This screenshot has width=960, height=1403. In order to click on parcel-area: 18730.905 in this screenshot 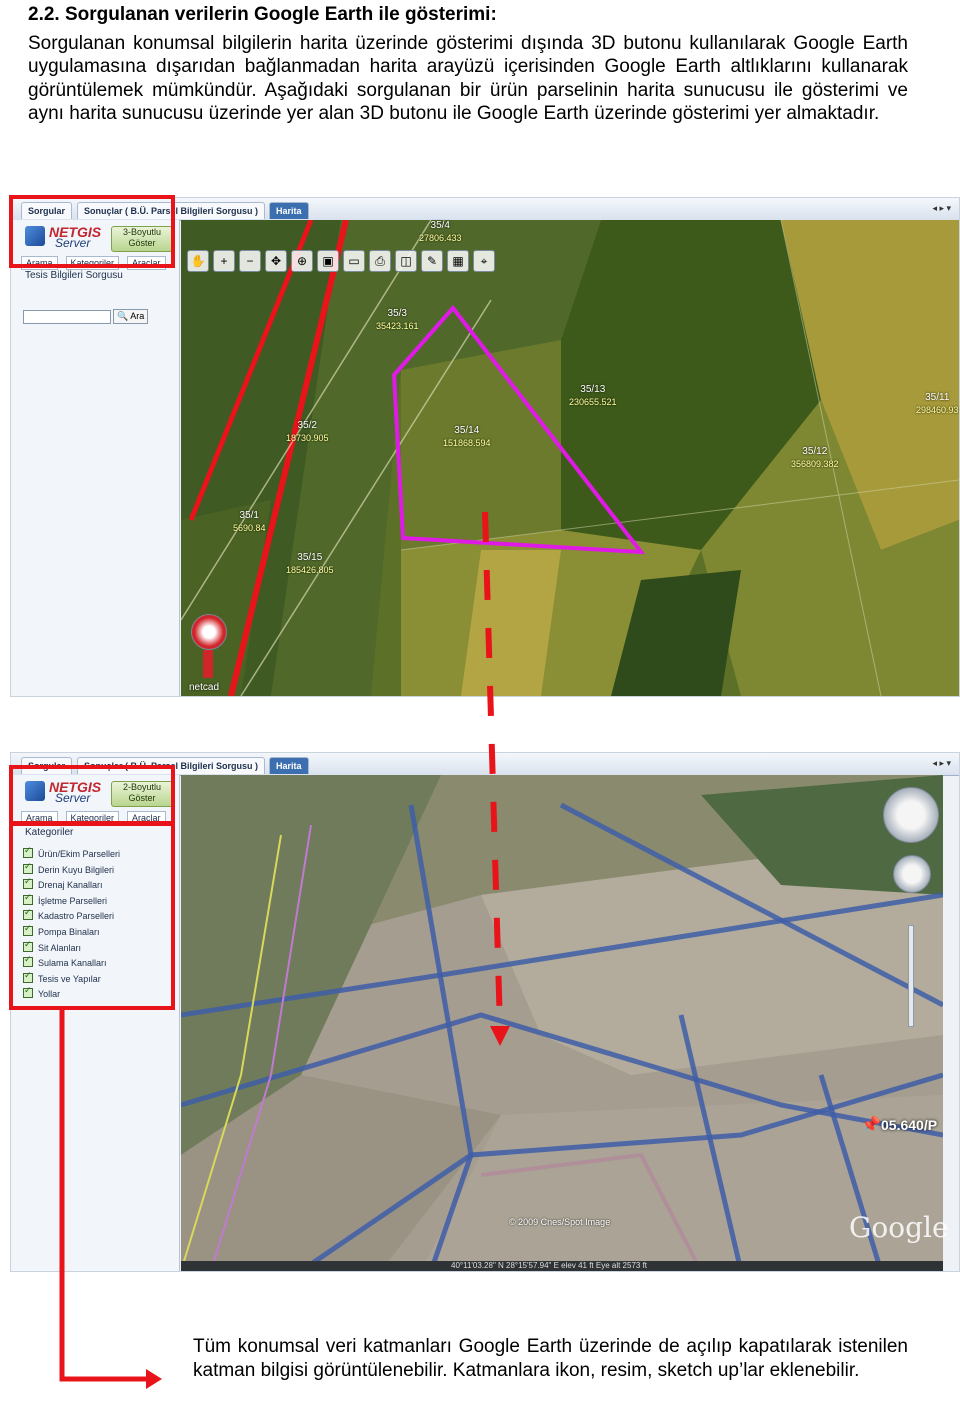, I will do `click(307, 438)`.